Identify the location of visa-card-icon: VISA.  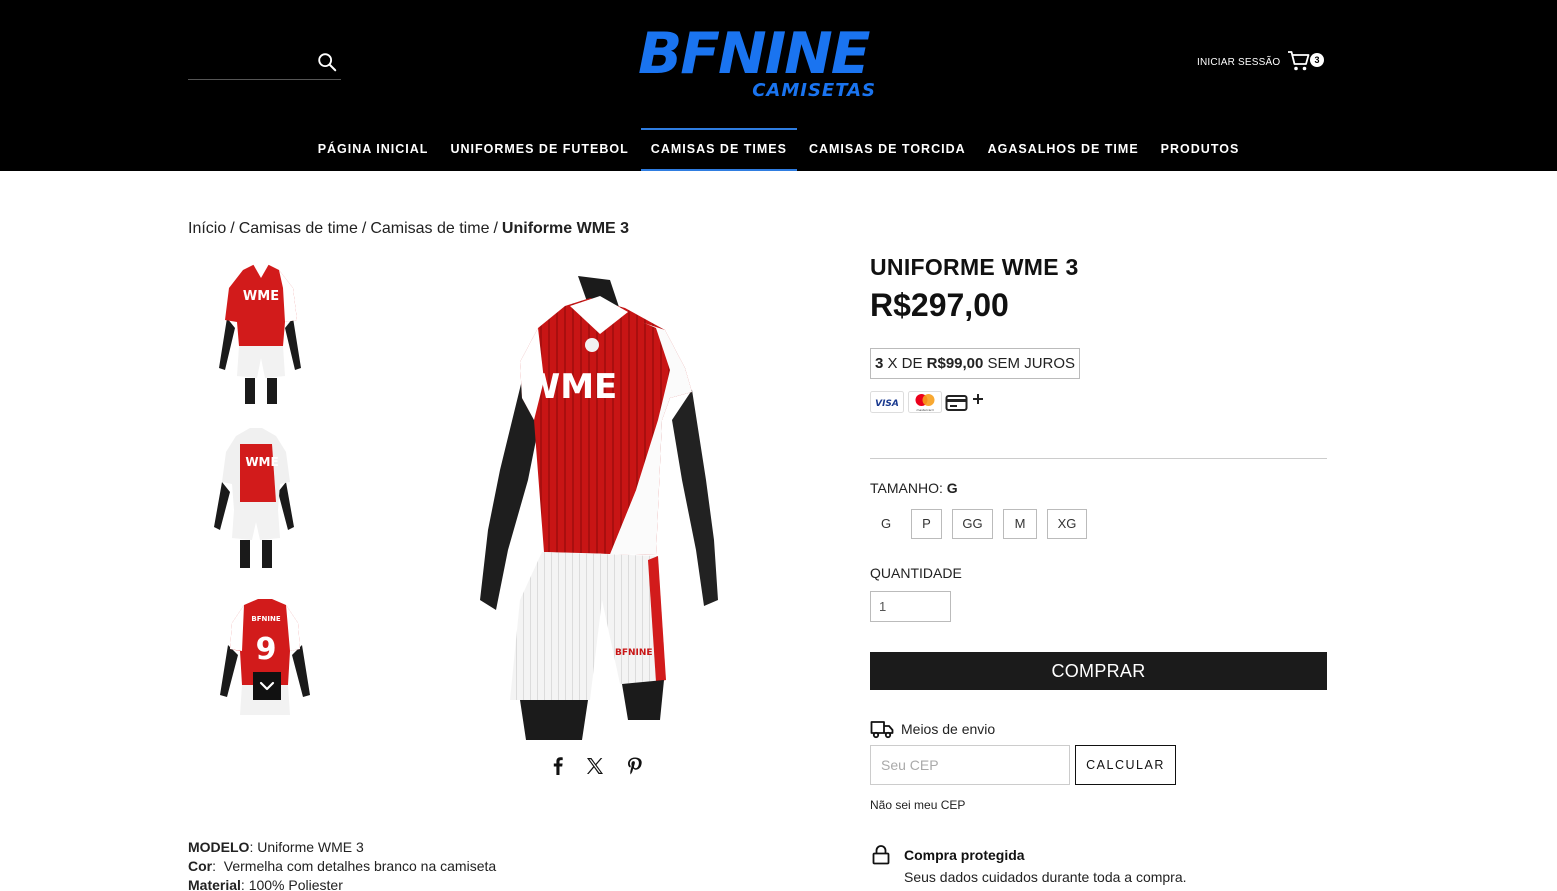
(887, 402).